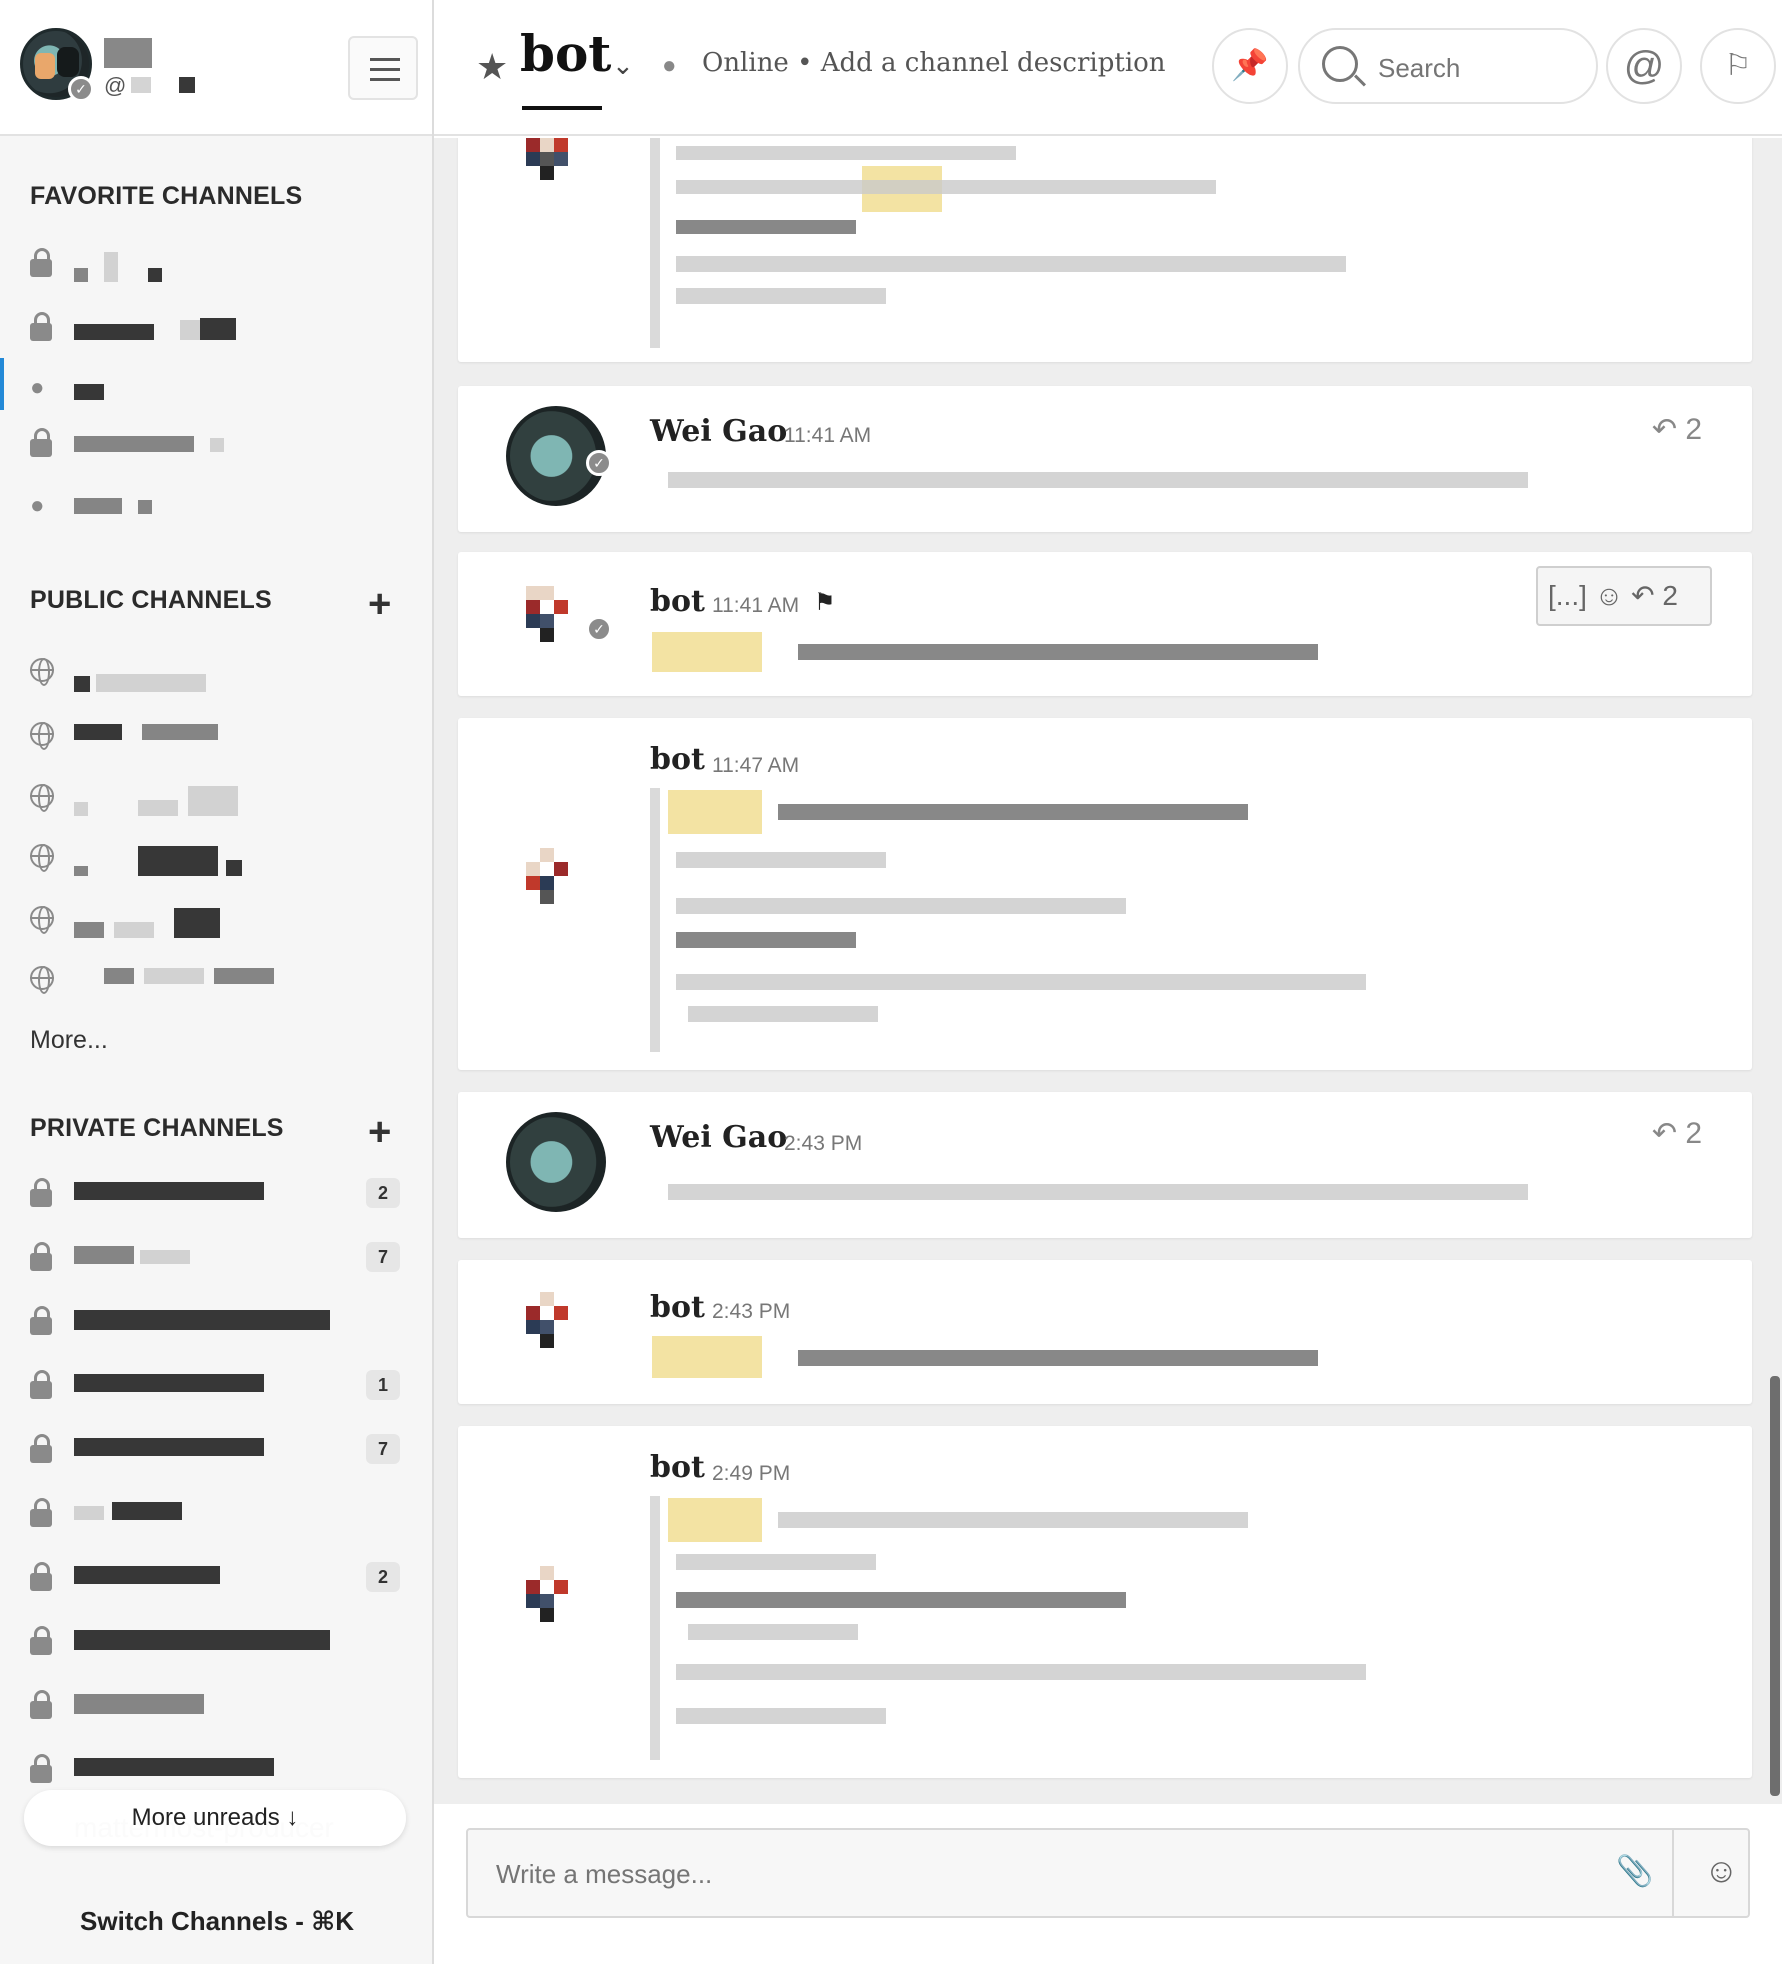 The height and width of the screenshot is (1964, 1782). I want to click on sidebar-item-private-1: 2, so click(216, 1196).